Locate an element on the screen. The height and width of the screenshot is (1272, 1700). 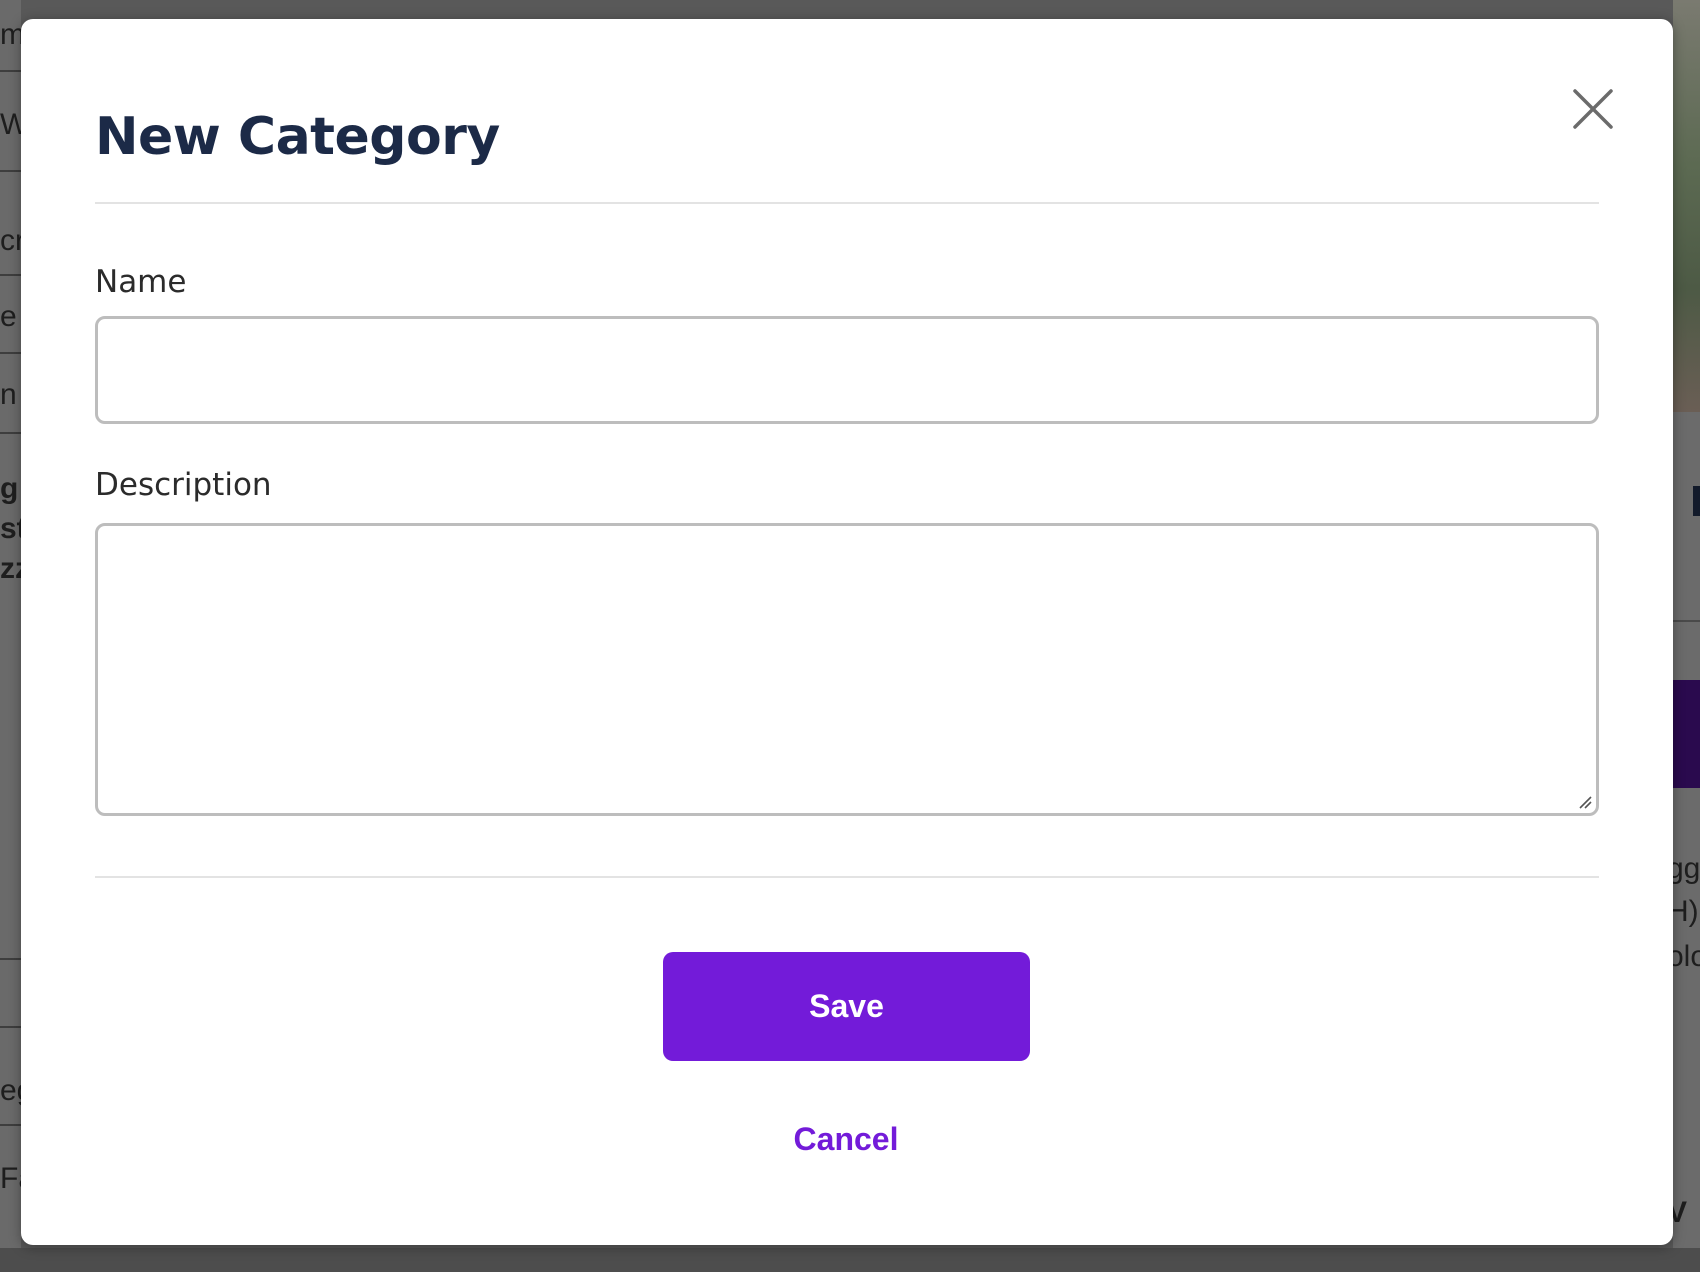
close-icon is located at coordinates (1593, 109).